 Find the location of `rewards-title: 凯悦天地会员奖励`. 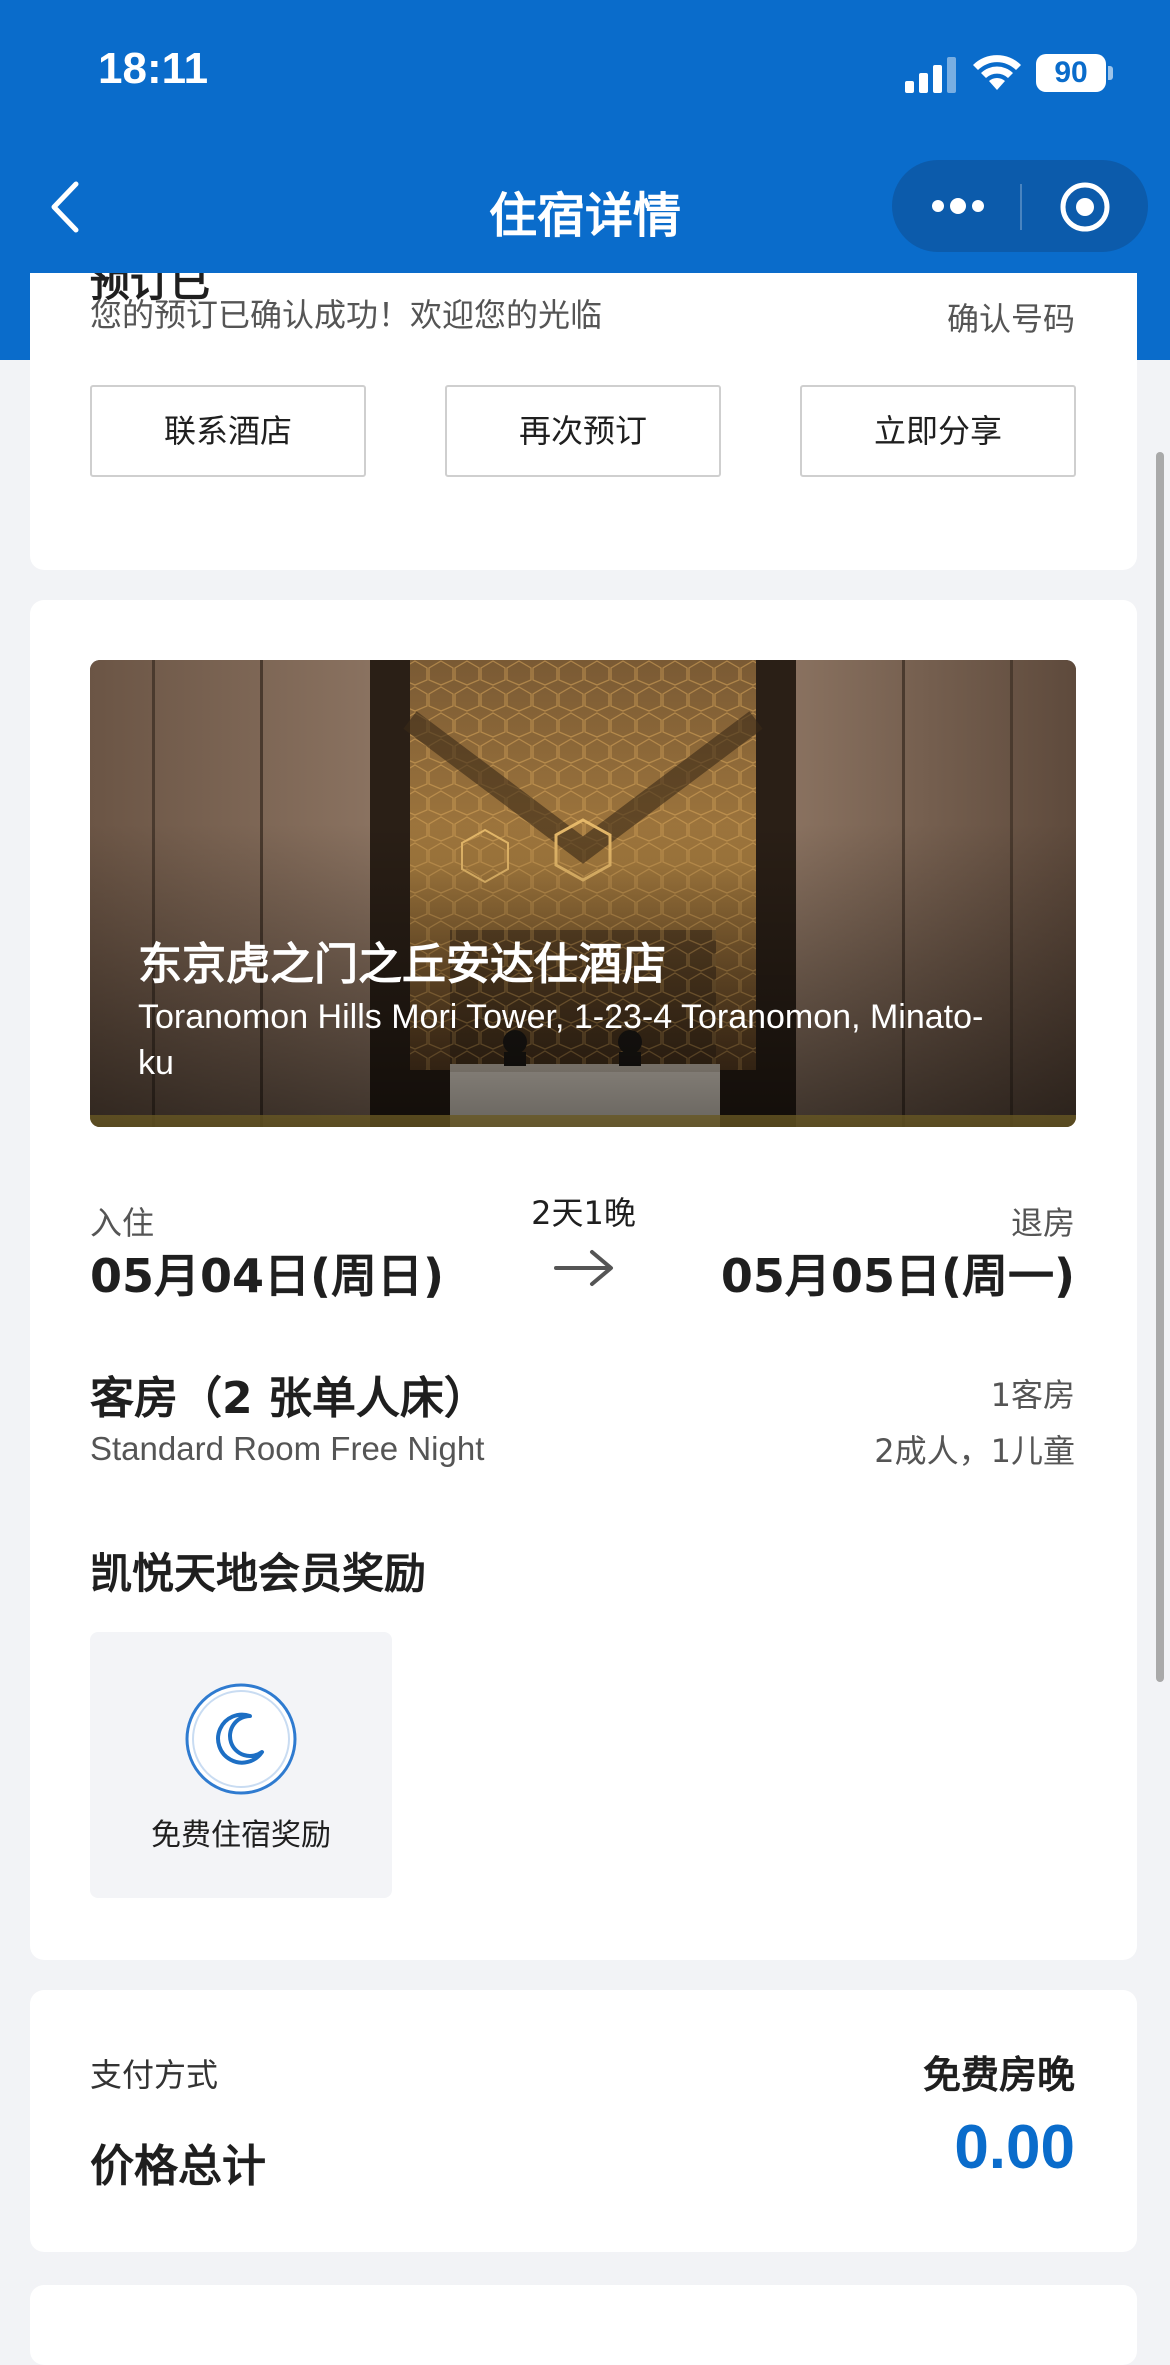

rewards-title: 凯悦天地会员奖励 is located at coordinates (258, 1573).